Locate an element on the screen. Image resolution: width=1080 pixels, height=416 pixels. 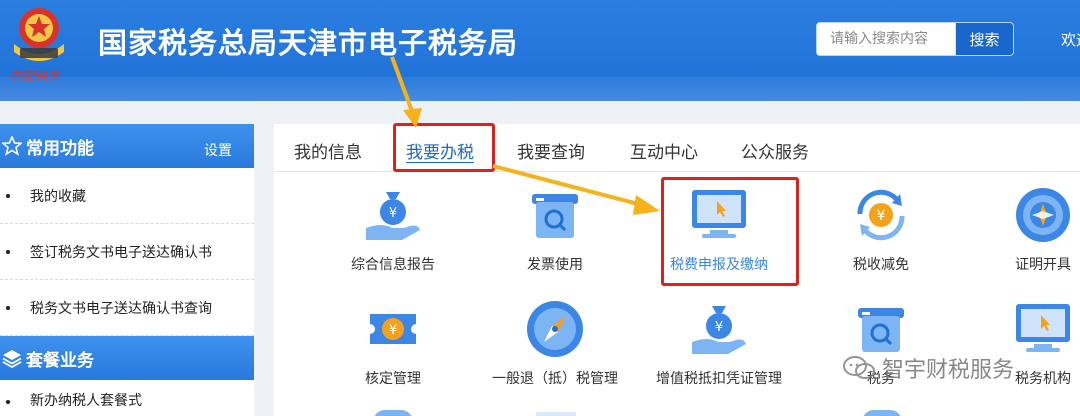
service-assessment: ¥ 核定管理 is located at coordinates (393, 343).